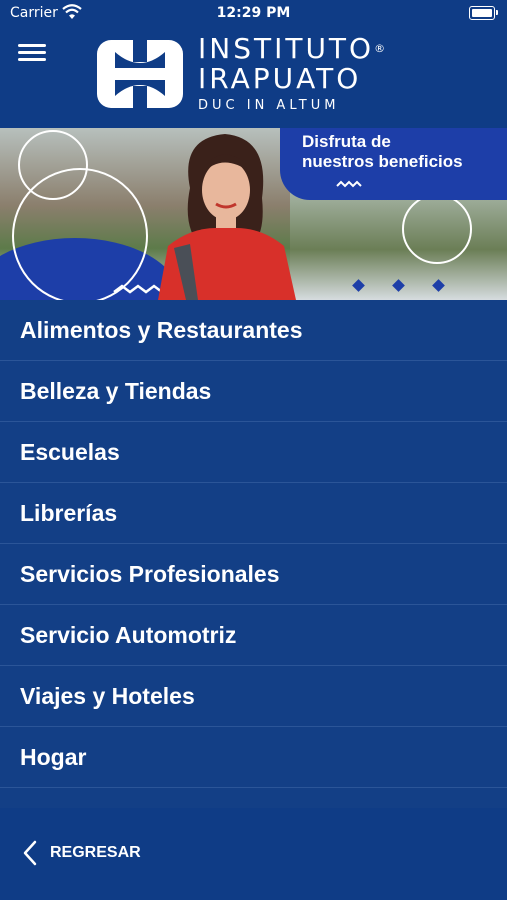 Image resolution: width=507 pixels, height=900 pixels. What do you see at coordinates (253, 574) in the screenshot?
I see `category-item: Servicios Profesionales` at bounding box center [253, 574].